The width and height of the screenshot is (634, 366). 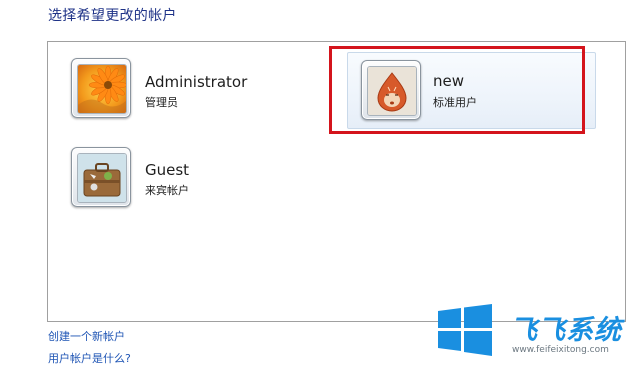 I want to click on watermark: 飞飞系统 www.feifeixitong.com, so click(x=535, y=333).